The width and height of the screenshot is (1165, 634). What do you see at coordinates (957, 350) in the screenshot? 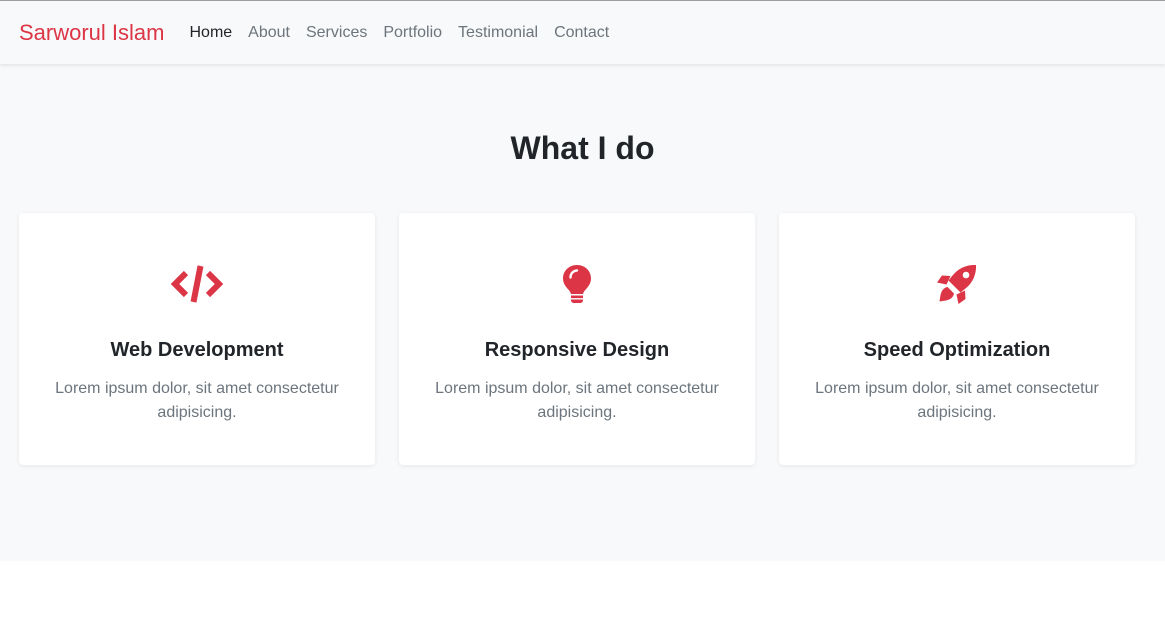
I see `card-title: Speed Optimization` at bounding box center [957, 350].